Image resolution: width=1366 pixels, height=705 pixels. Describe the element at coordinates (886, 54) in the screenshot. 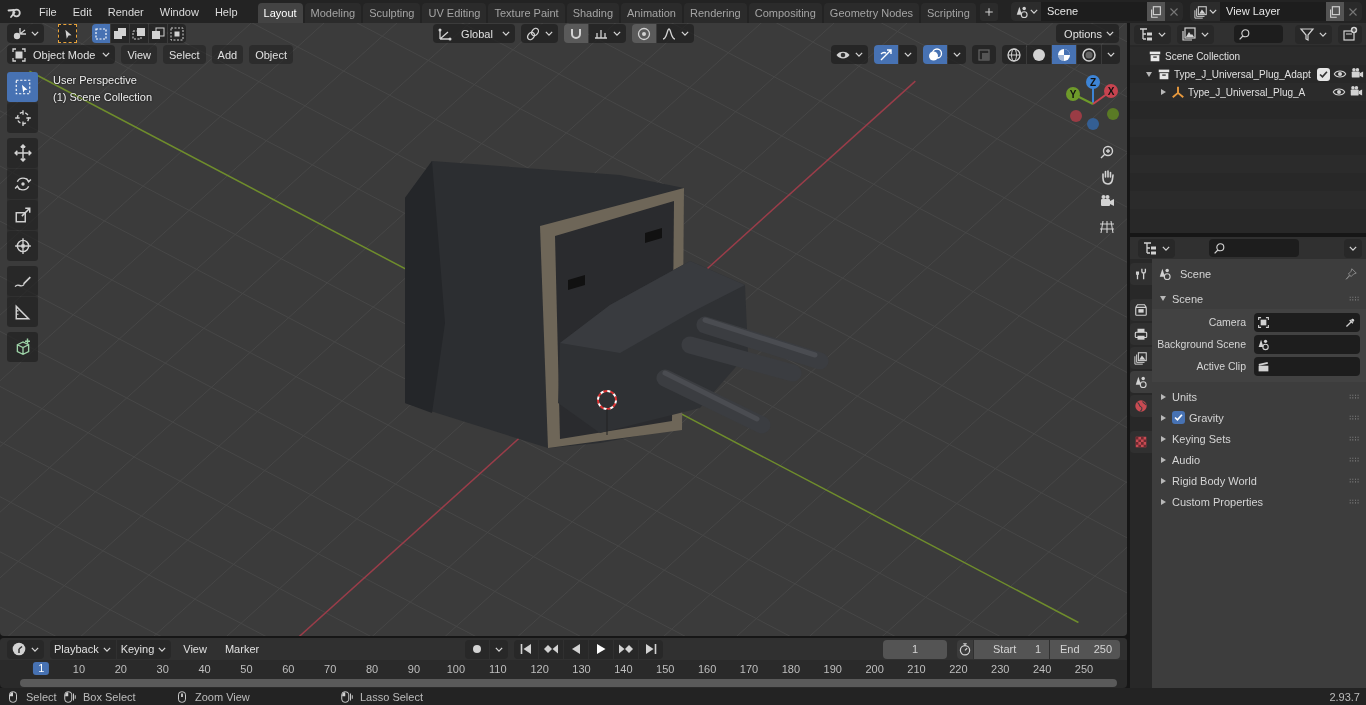

I see `gizmo-toggle` at that location.